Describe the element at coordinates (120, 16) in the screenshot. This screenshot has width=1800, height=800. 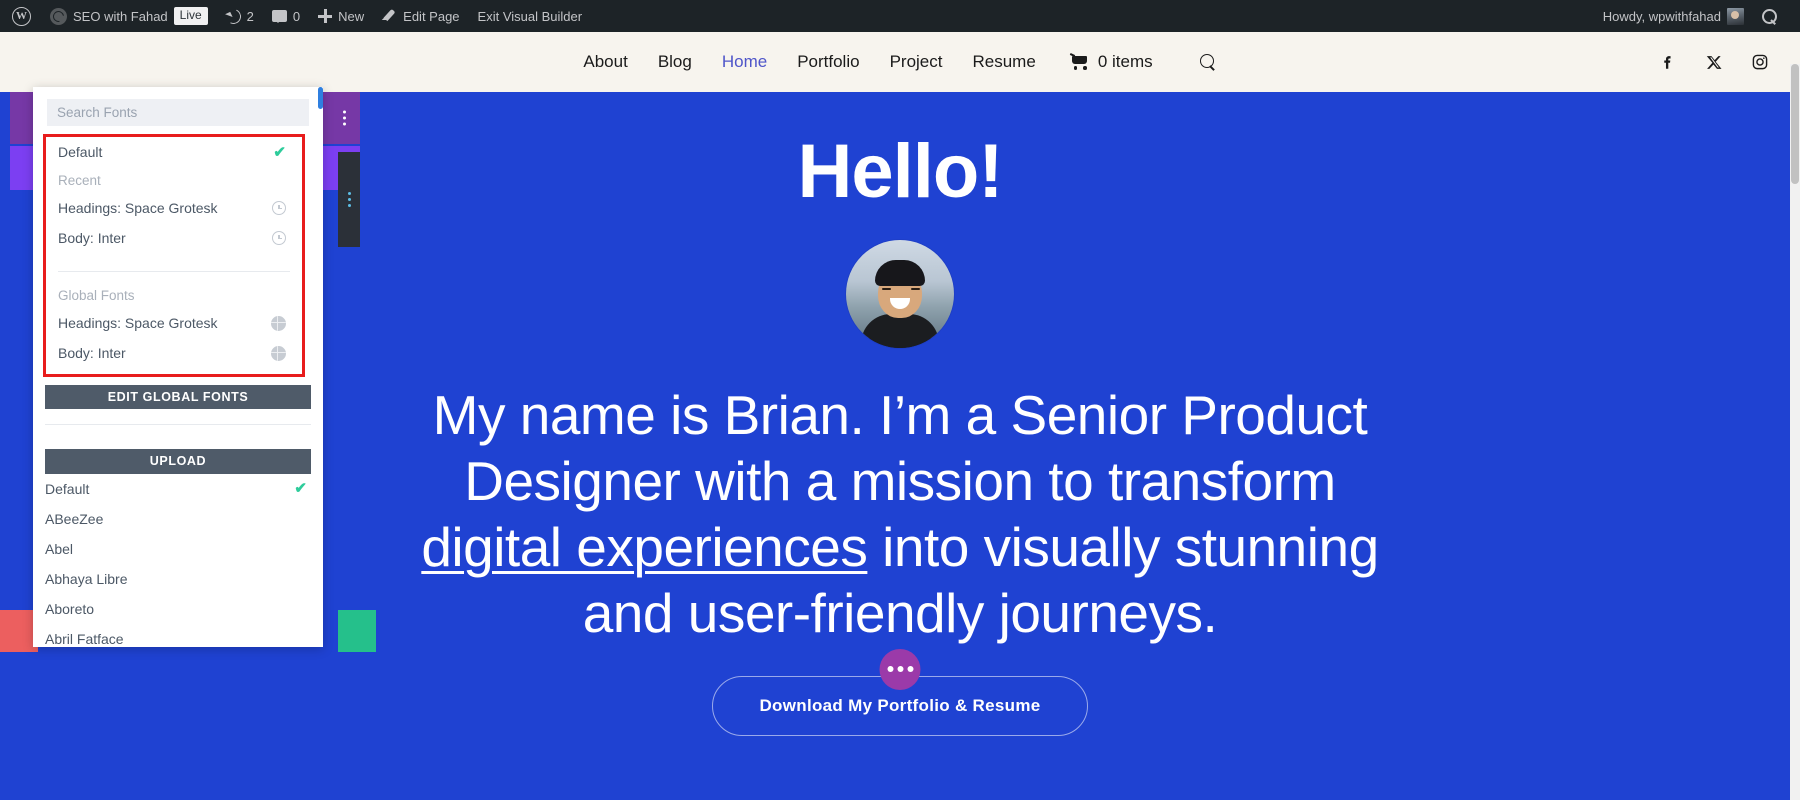
I see `site-name-label: SEO with Fahad` at that location.